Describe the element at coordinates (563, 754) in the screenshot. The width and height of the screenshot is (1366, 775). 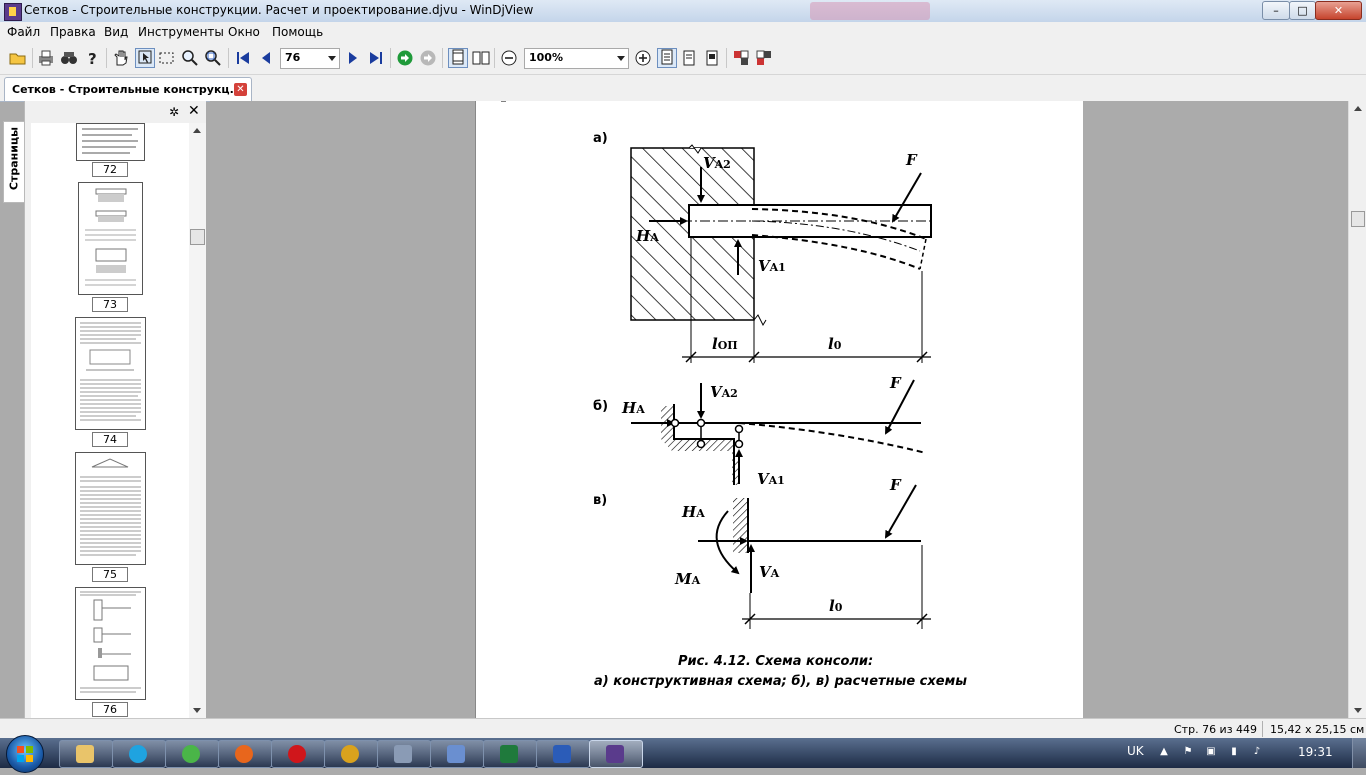
I see `taskbar-word` at that location.